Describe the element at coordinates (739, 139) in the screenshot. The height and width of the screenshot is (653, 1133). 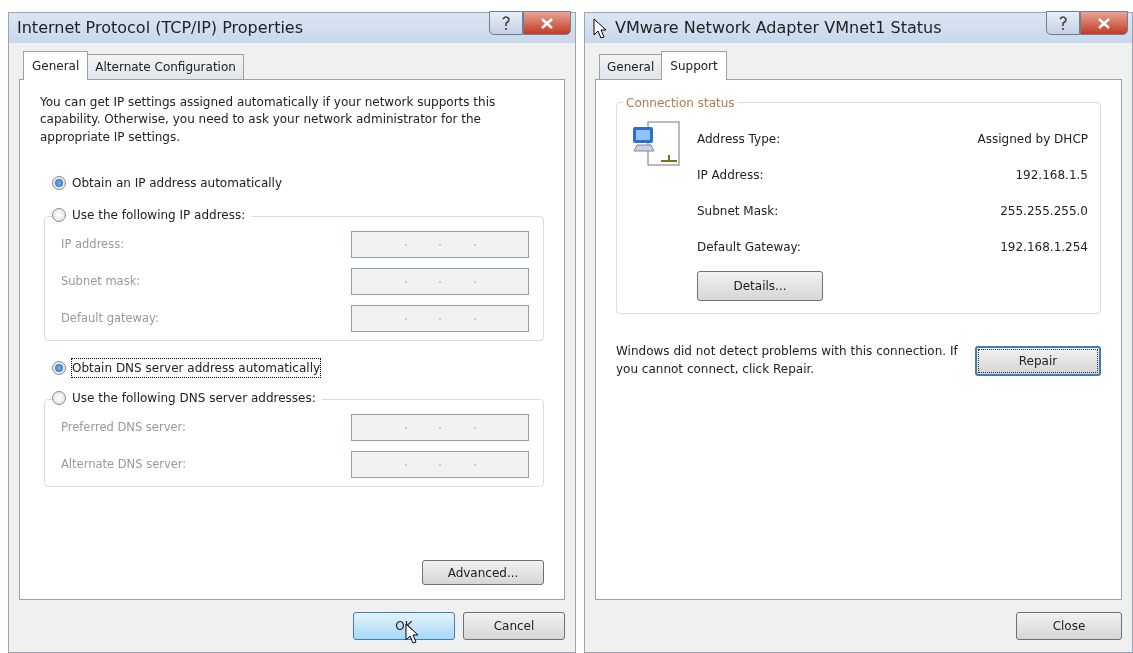
I see `status-label: Address Type:` at that location.